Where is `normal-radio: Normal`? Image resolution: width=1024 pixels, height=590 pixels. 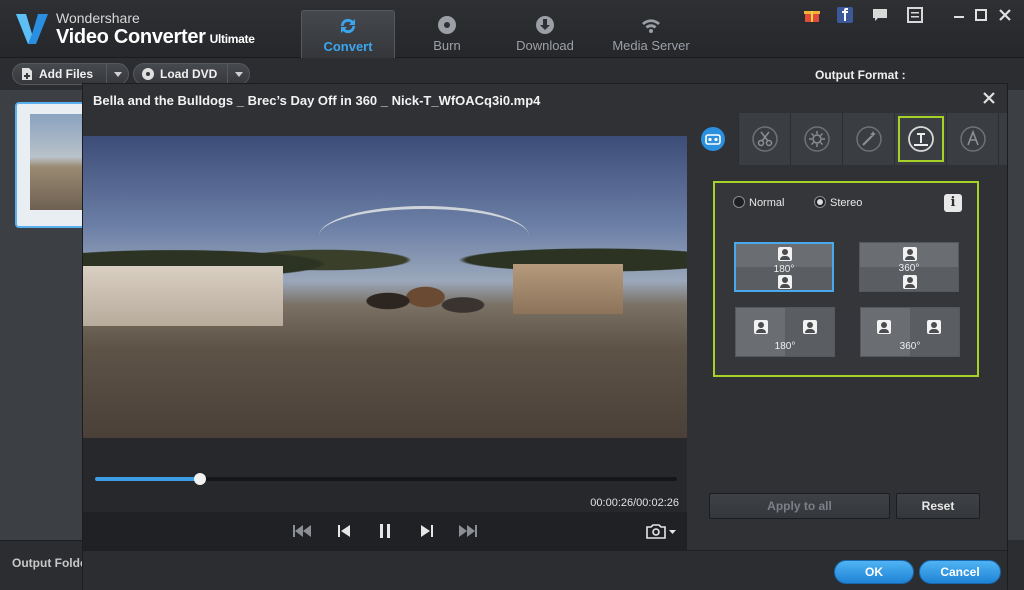
normal-radio: Normal is located at coordinates (758, 202).